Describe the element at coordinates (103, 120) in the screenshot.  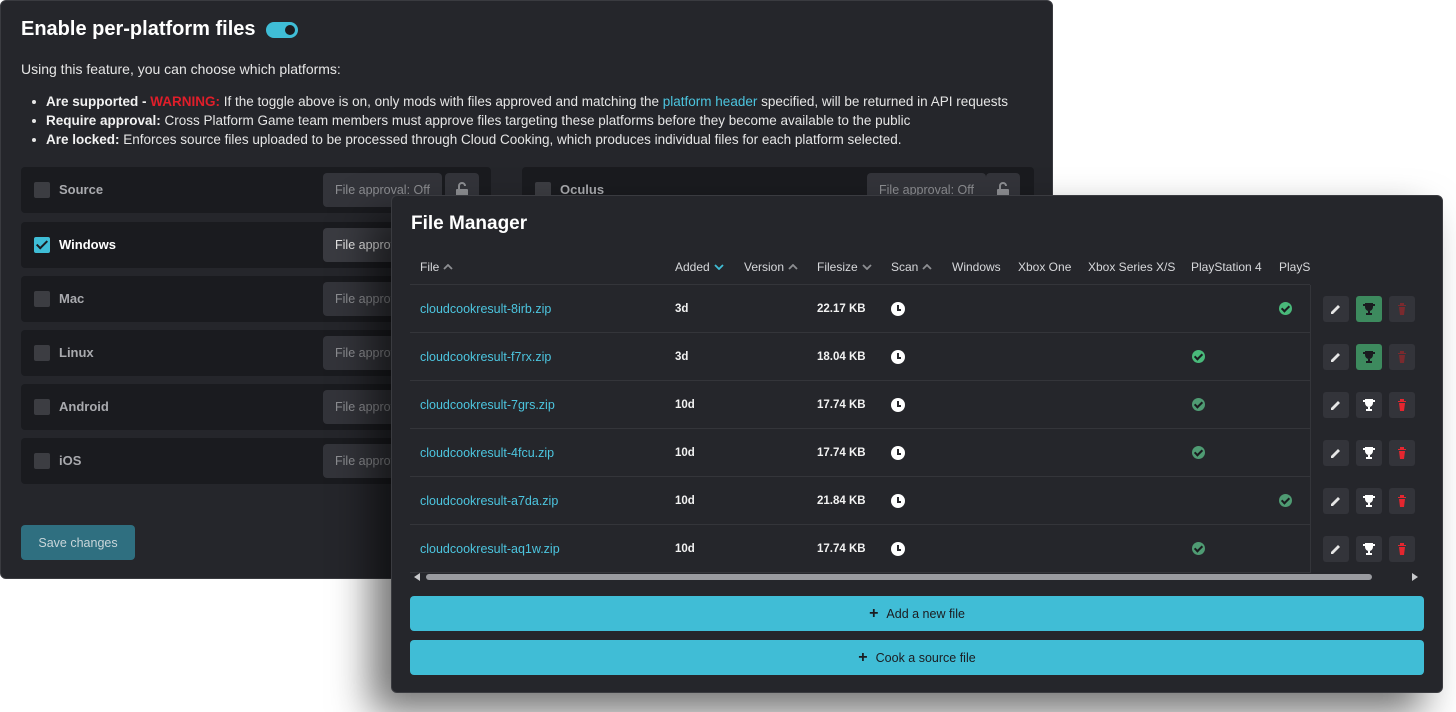
I see `approval-label: Require approval:` at that location.